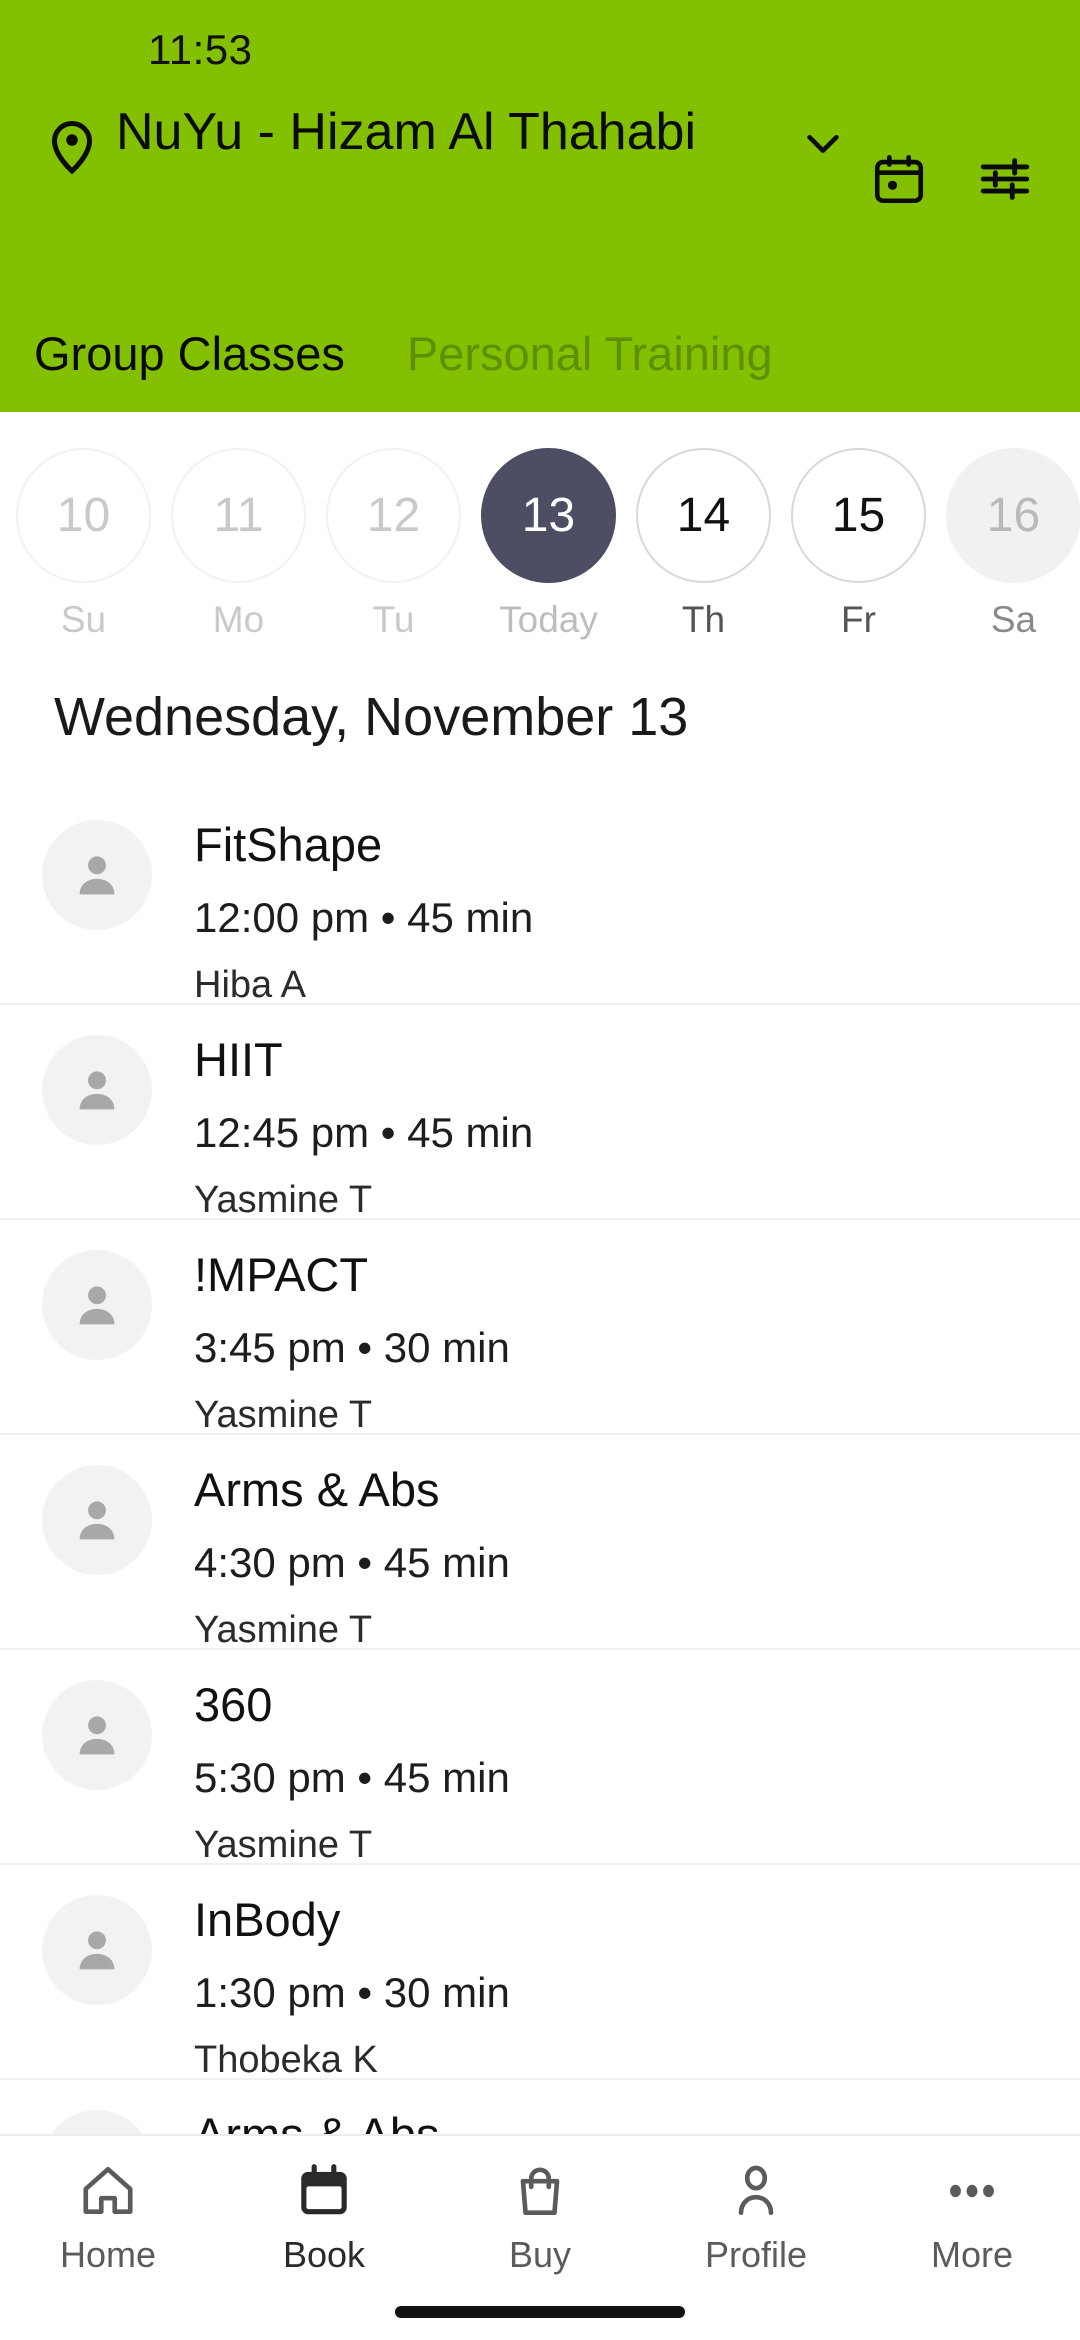 This screenshot has height=2340, width=1080. Describe the element at coordinates (548, 515) in the screenshot. I see `date-number: 13` at that location.